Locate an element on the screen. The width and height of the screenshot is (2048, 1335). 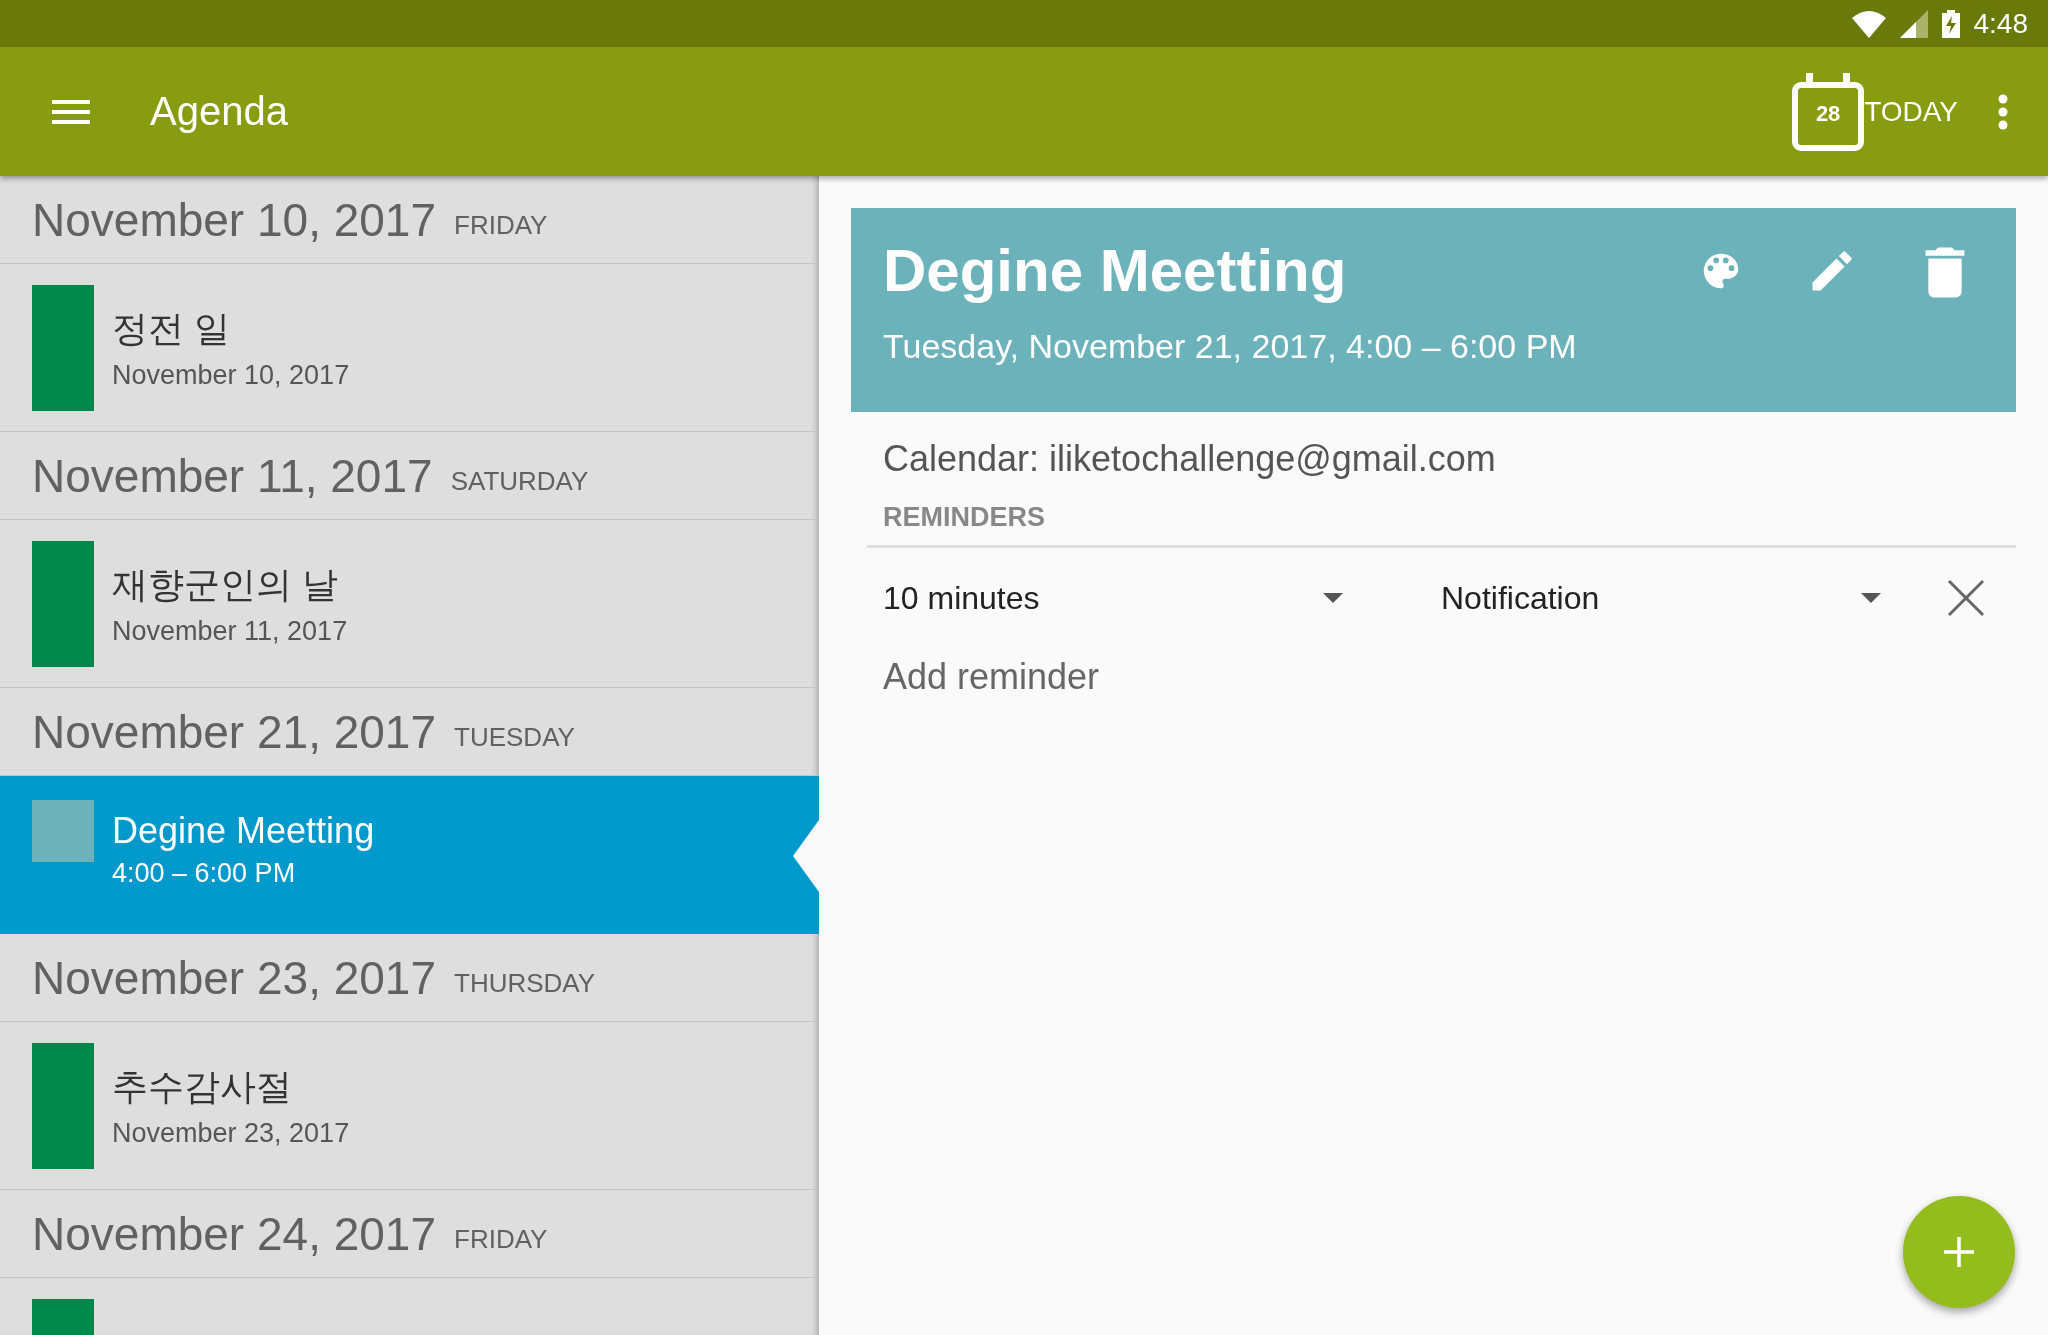
battery-charging-icon is located at coordinates (1950, 23).